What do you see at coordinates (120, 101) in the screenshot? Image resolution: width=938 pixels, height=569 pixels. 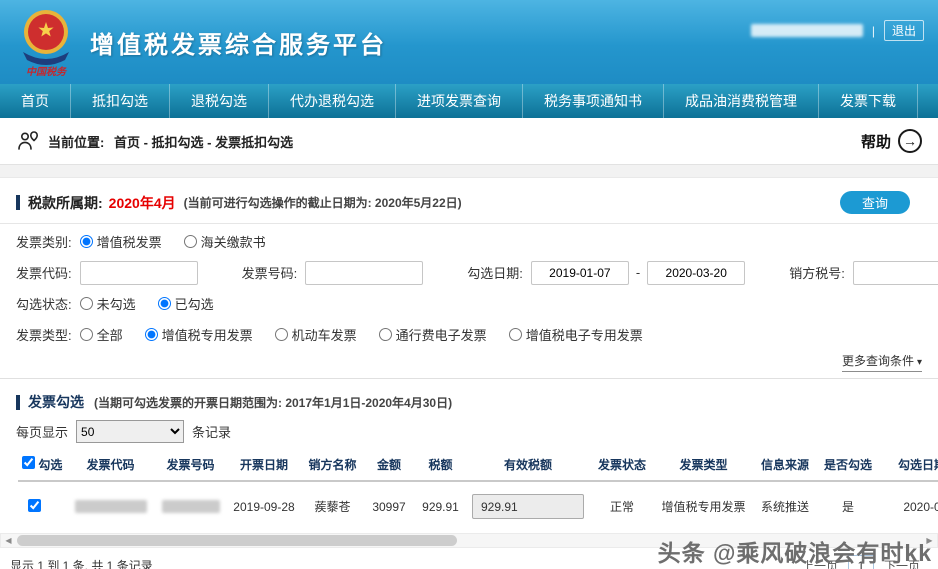 I see `nav-item-deduction-check: 抵扣勾选` at bounding box center [120, 101].